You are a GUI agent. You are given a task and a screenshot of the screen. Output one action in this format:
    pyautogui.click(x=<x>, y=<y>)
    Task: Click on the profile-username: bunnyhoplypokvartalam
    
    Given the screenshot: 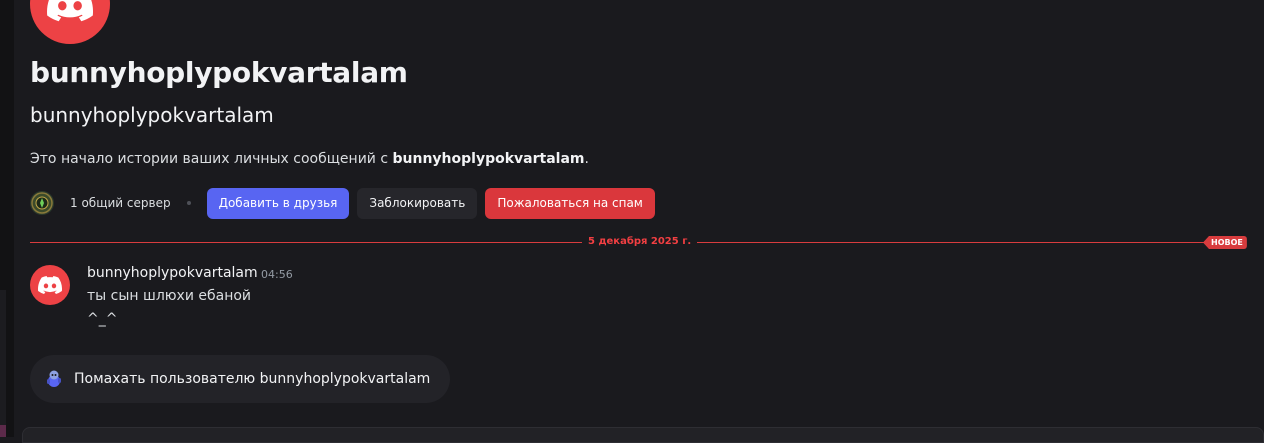 What is the action you would take?
    pyautogui.click(x=152, y=115)
    